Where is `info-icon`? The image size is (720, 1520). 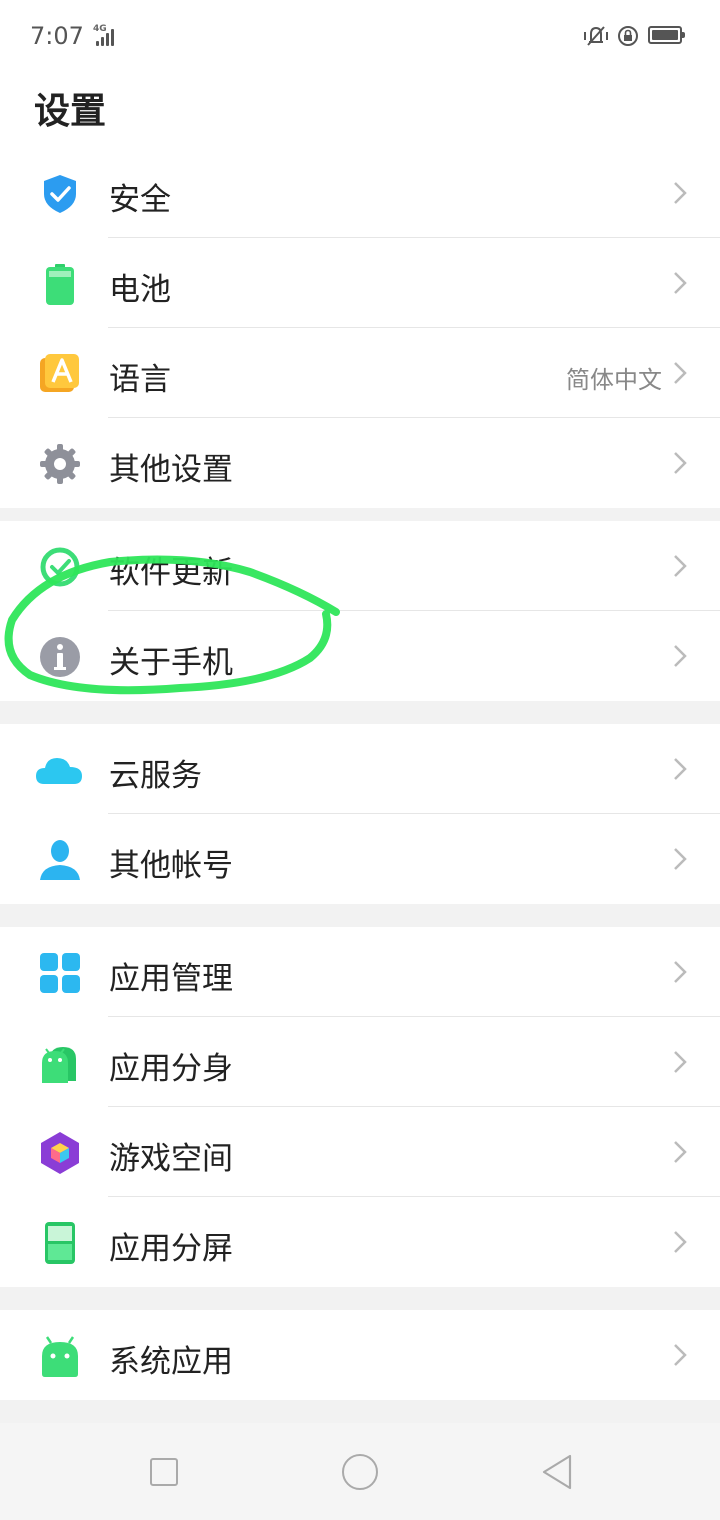
info-icon is located at coordinates (60, 657).